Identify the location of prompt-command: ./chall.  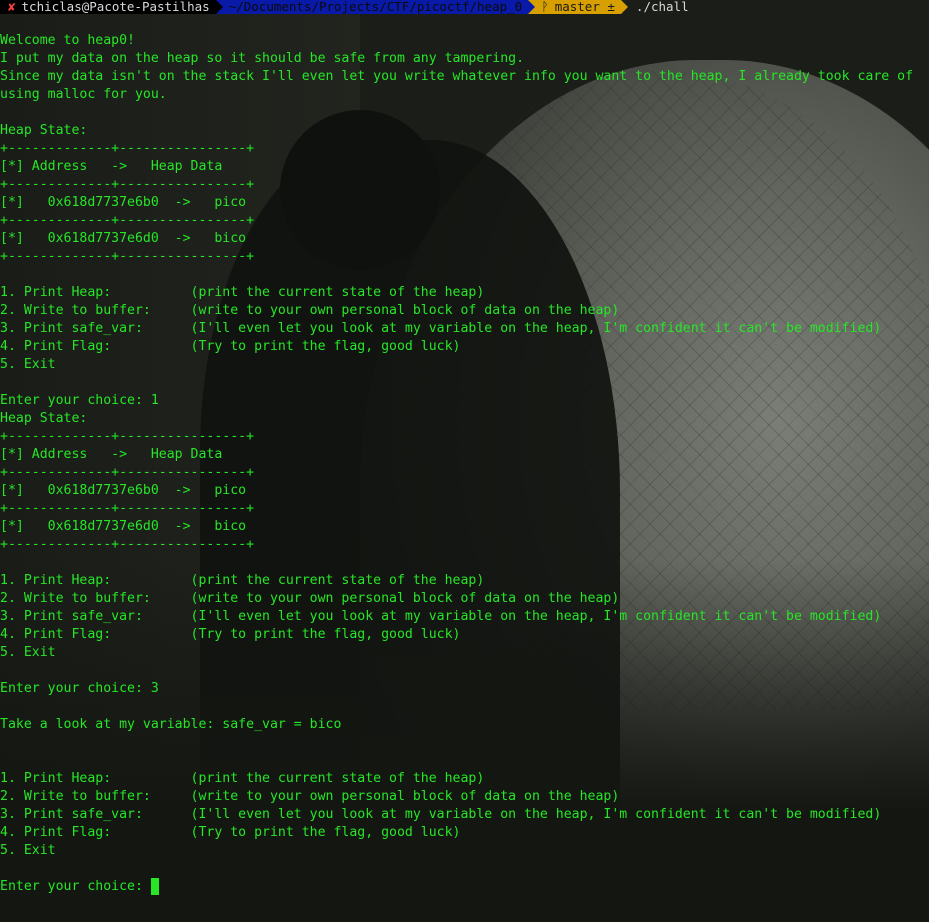
(662, 7).